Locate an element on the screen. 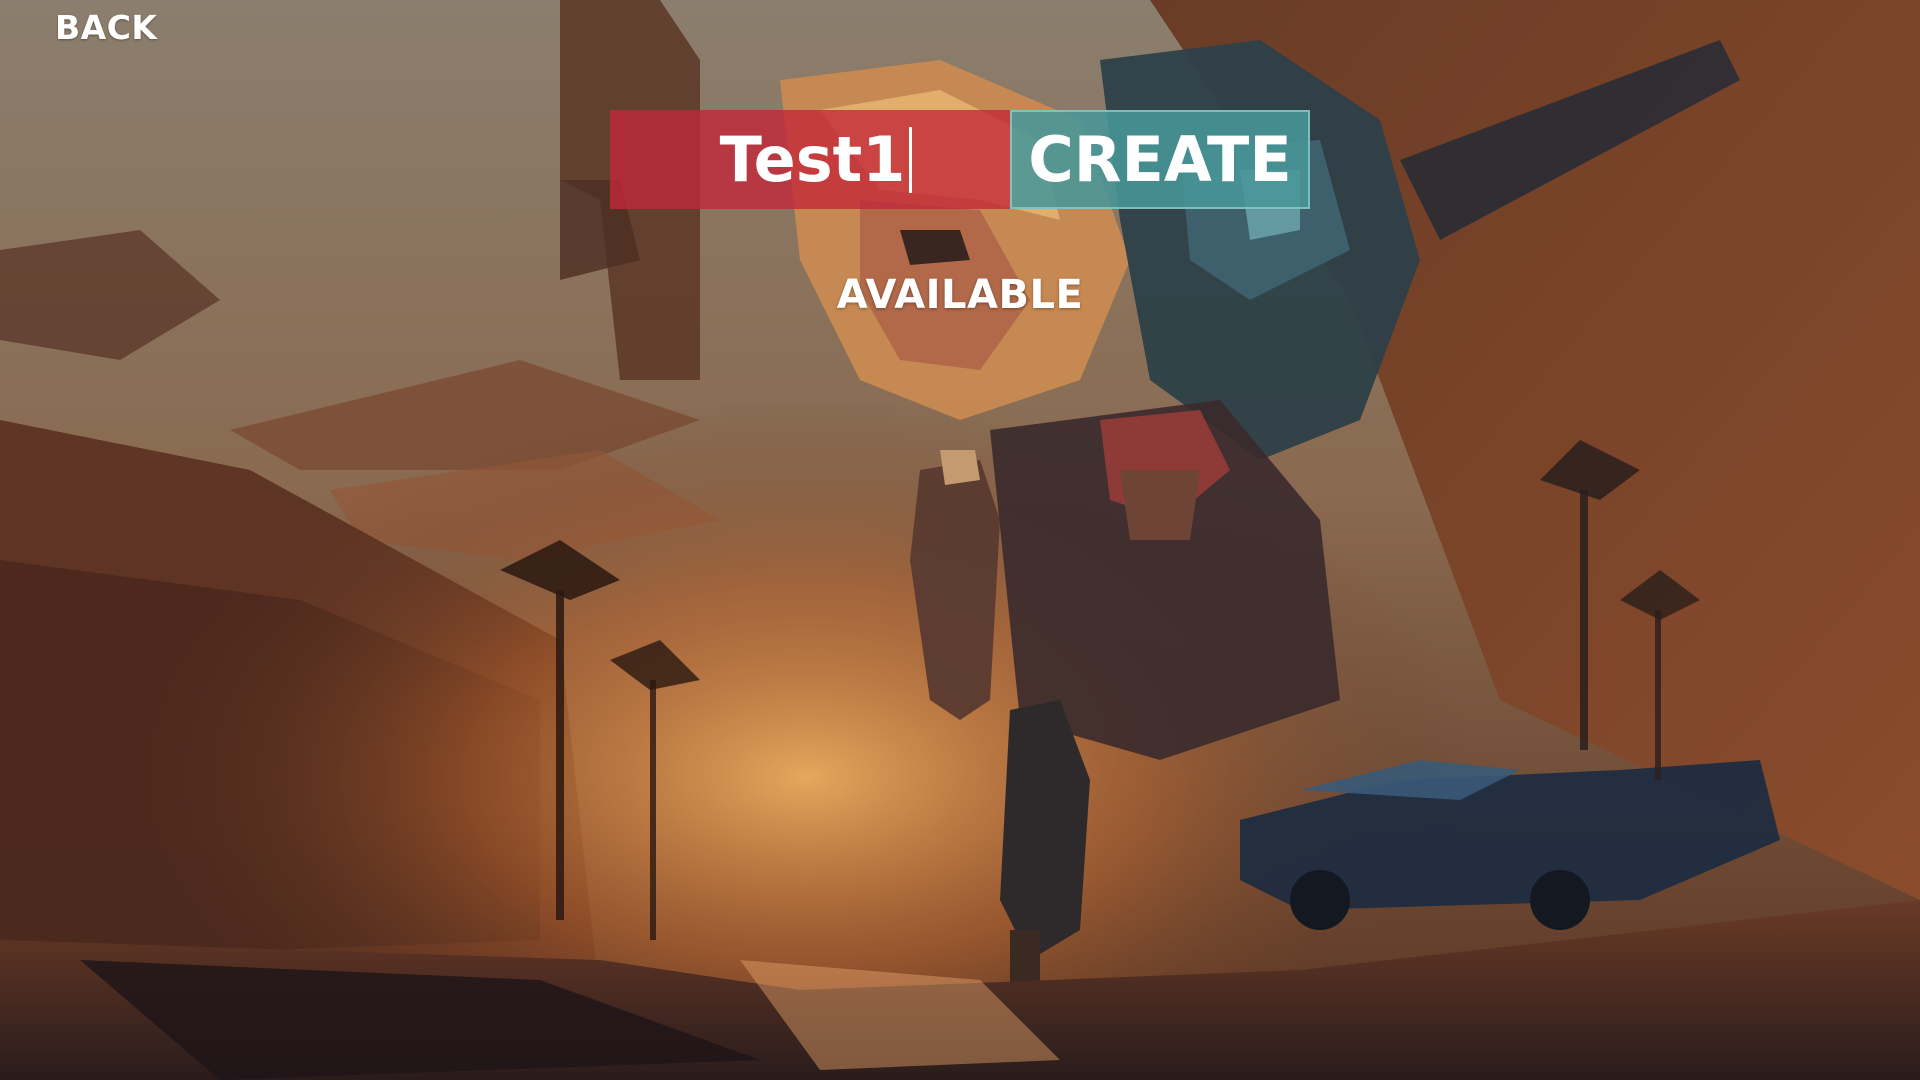 Image resolution: width=1920 pixels, height=1080 pixels. name-input-value: Test1 is located at coordinates (812, 159).